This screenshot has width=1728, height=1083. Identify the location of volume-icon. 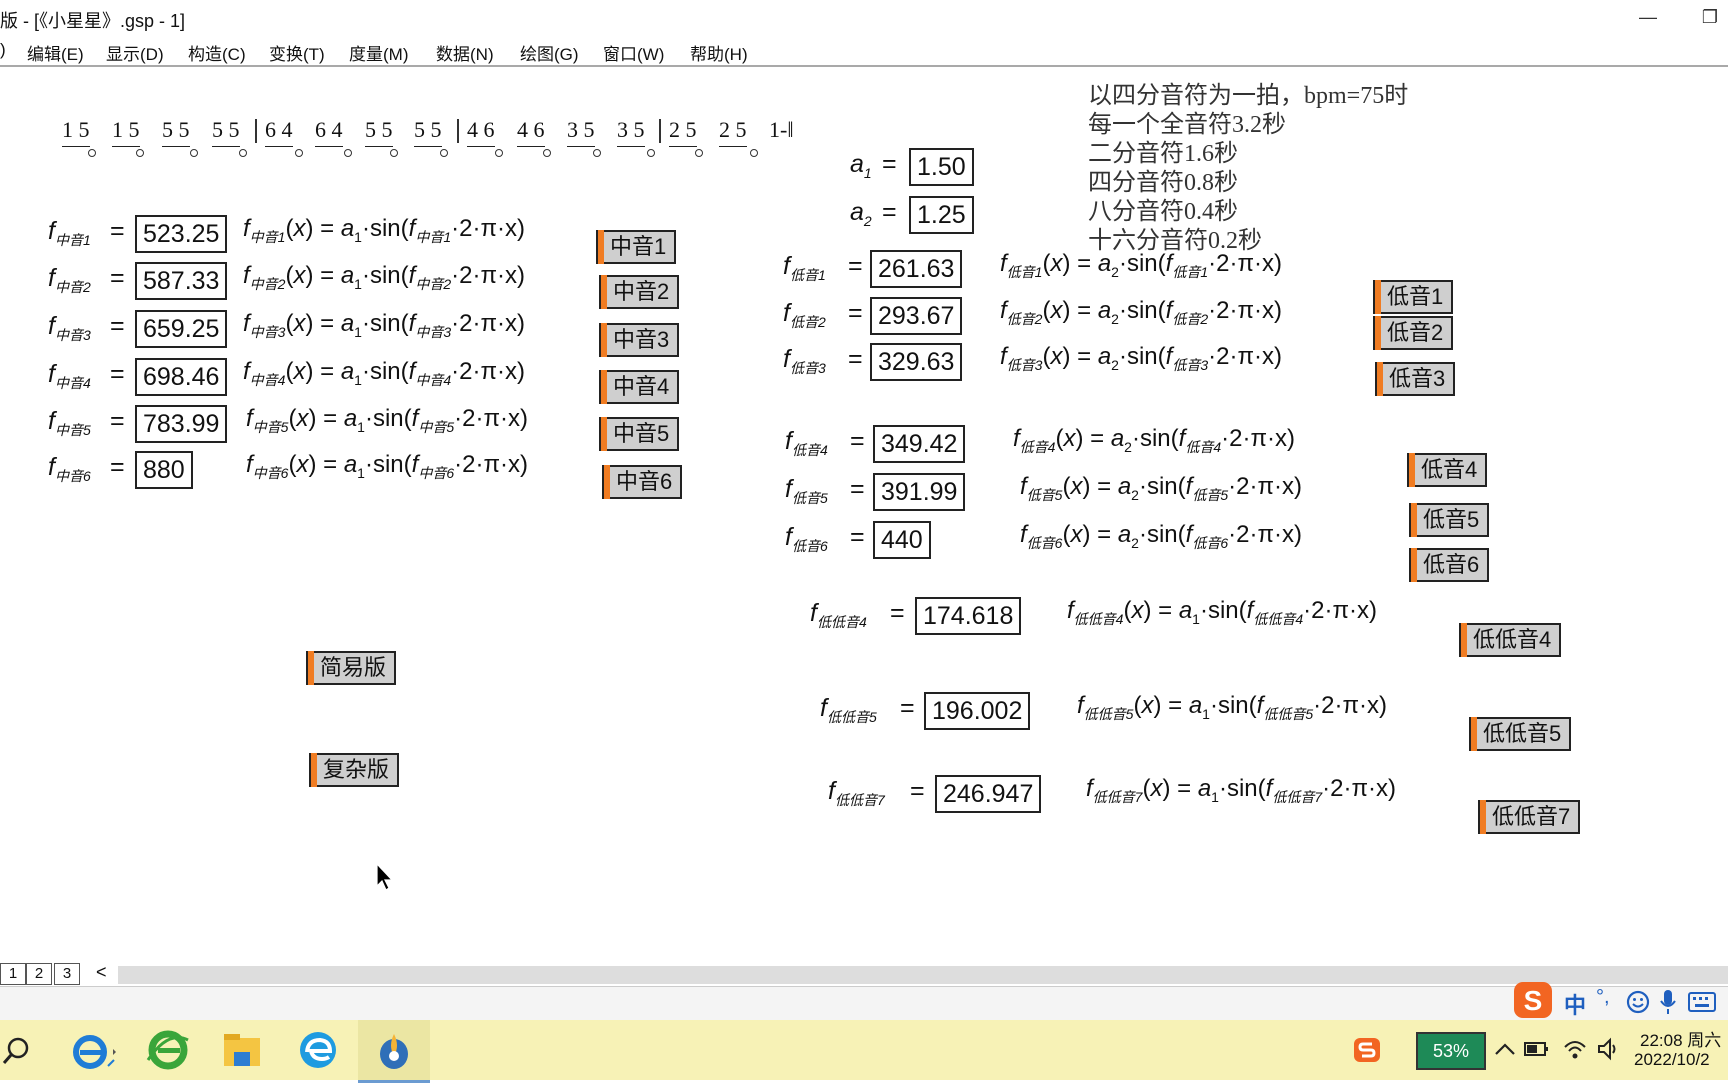
(1609, 1049).